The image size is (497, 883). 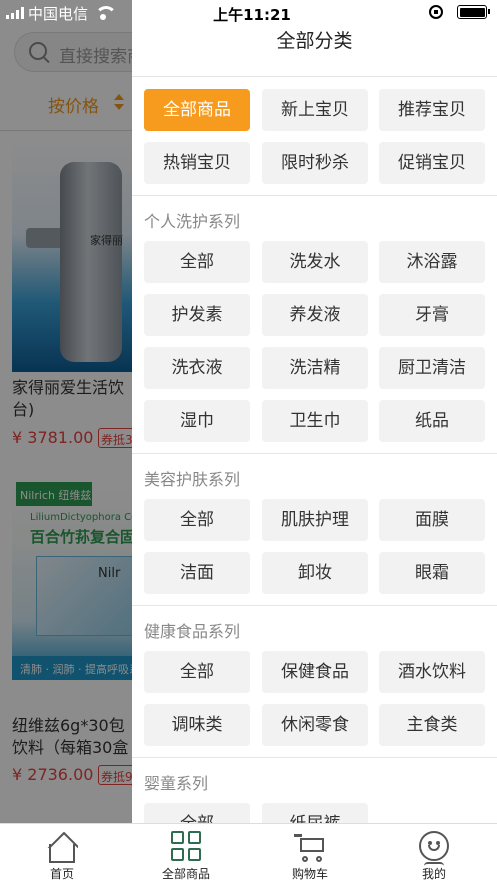 I want to click on tab-label: 购物车, so click(x=309, y=874).